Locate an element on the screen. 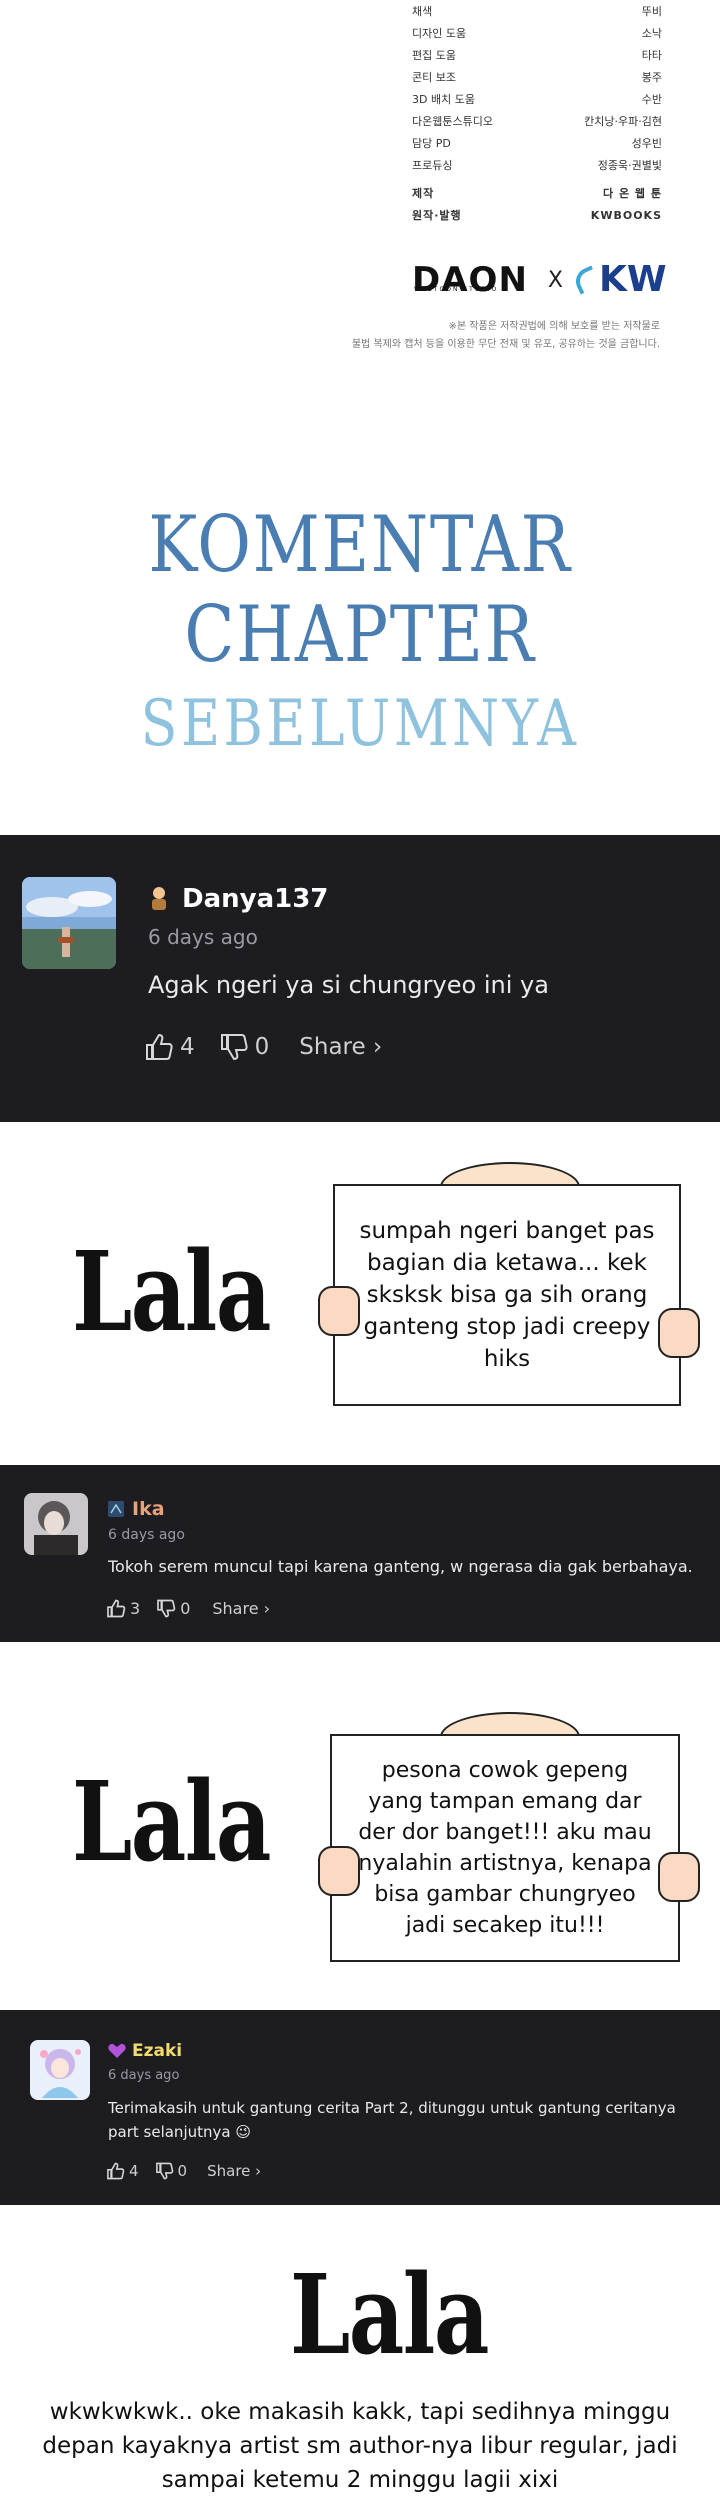  credit-name: 칸치낭·우파·김현 is located at coordinates (623, 121).